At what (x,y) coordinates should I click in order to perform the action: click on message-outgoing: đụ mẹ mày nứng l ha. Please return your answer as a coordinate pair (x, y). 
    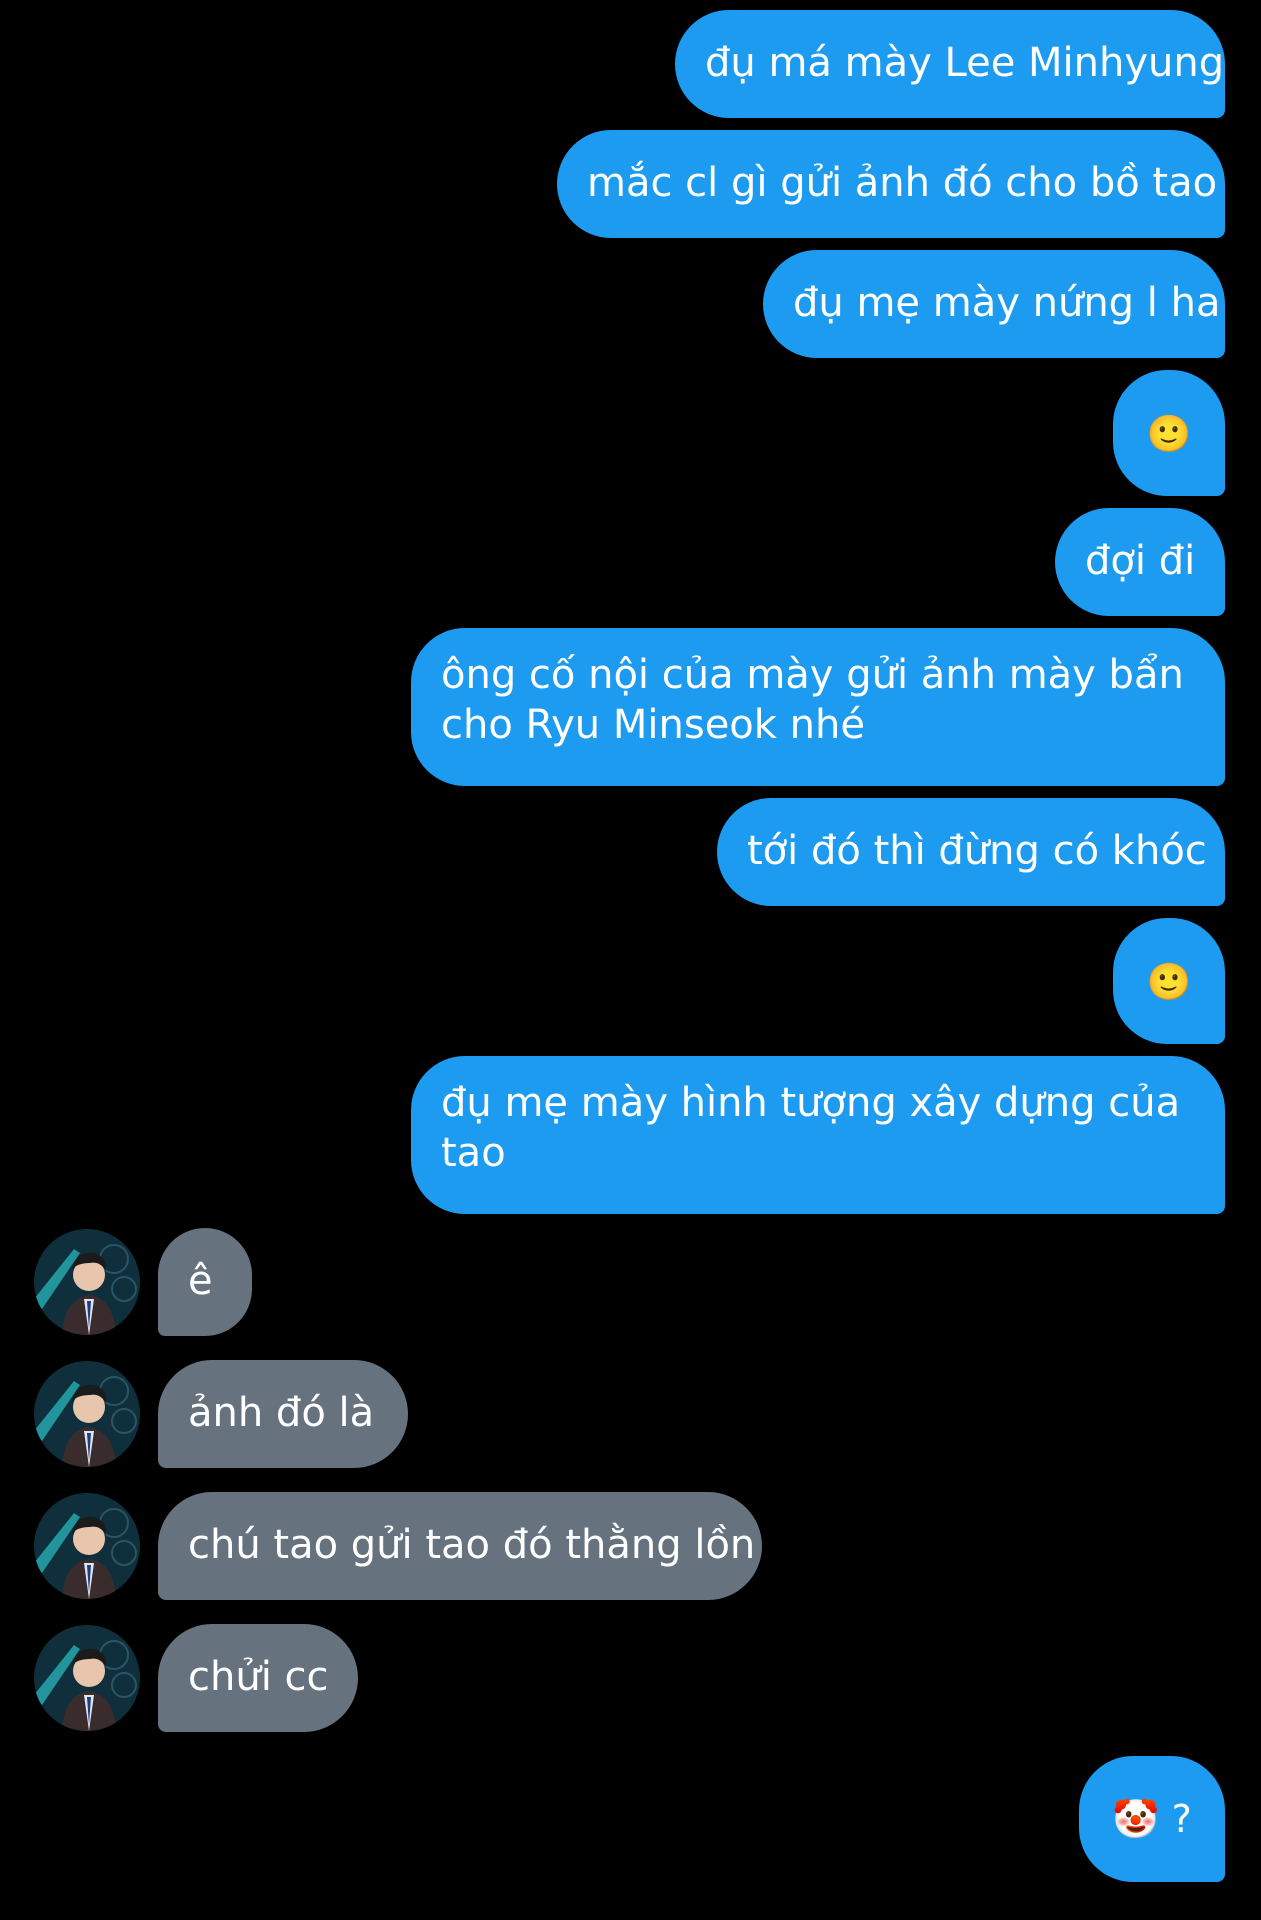
    Looking at the image, I should click on (994, 304).